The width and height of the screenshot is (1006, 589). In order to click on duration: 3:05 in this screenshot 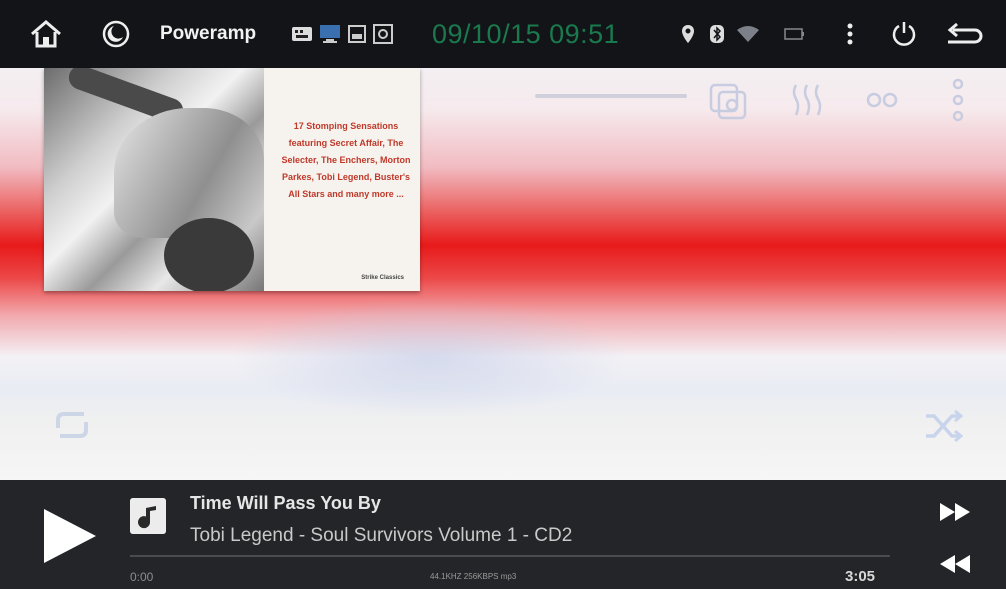, I will do `click(860, 576)`.